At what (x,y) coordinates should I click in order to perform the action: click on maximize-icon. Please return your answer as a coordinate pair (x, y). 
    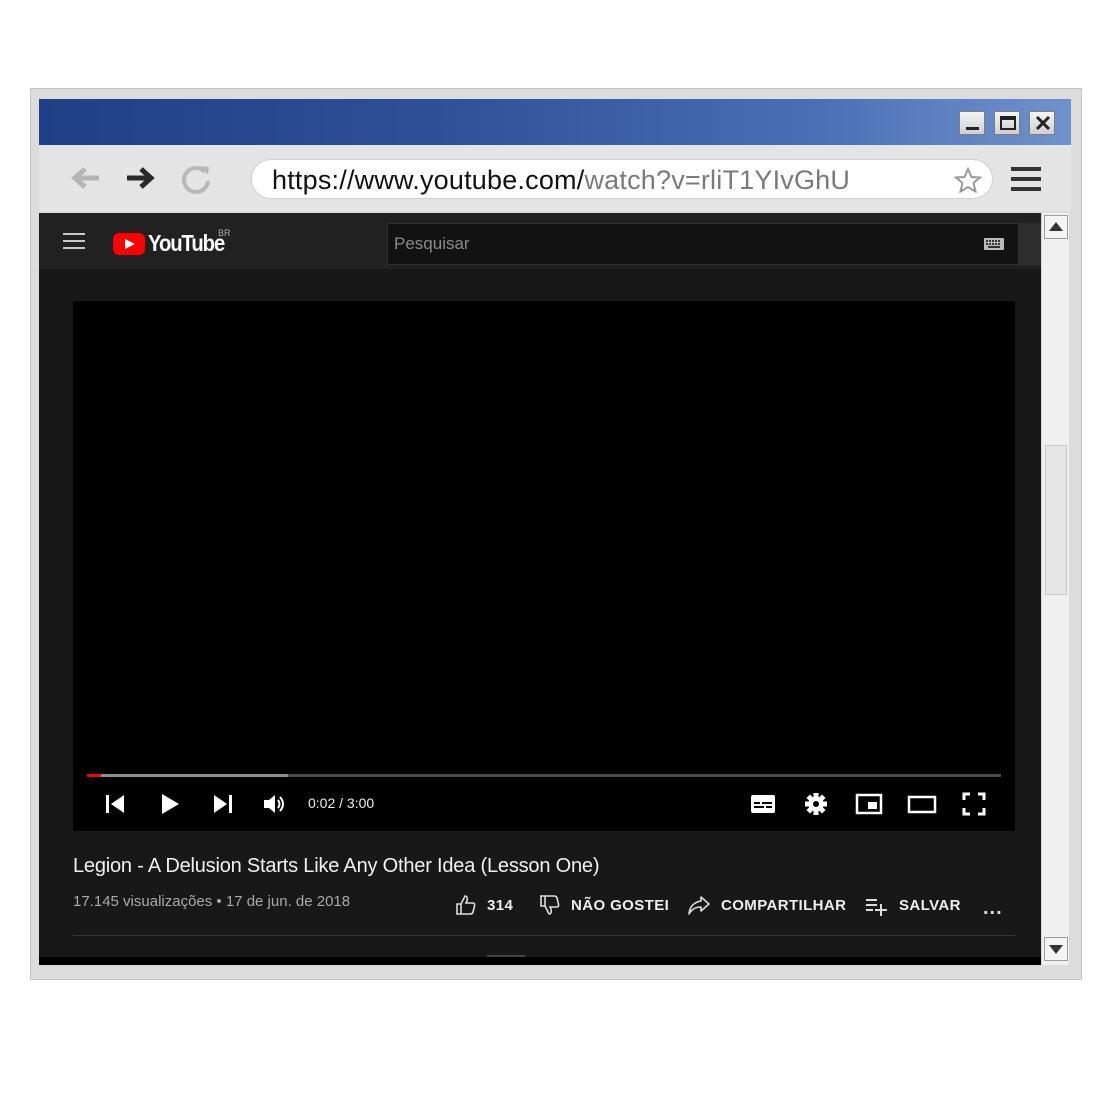
    Looking at the image, I should click on (1008, 123).